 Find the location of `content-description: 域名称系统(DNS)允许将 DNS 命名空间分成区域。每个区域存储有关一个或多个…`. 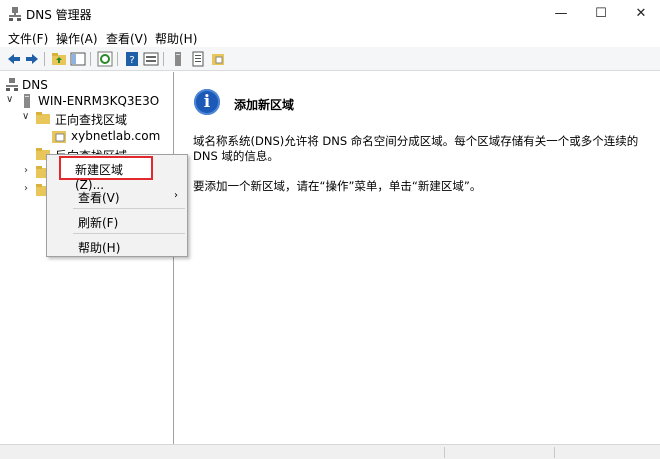

content-description: 域名称系统(DNS)允许将 DNS 命名空间分成区域。每个区域存储有关一个或多个… is located at coordinates (416, 148).